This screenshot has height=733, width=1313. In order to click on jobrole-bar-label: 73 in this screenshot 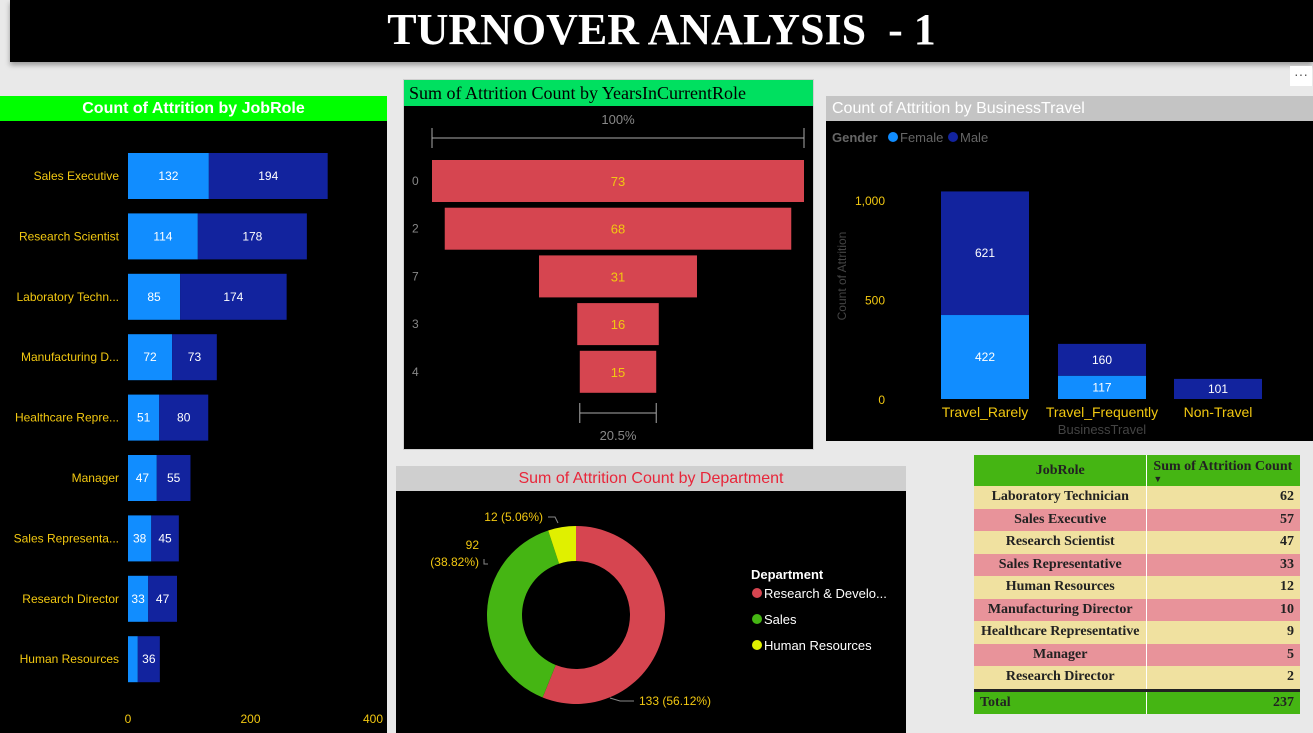, I will do `click(195, 357)`.